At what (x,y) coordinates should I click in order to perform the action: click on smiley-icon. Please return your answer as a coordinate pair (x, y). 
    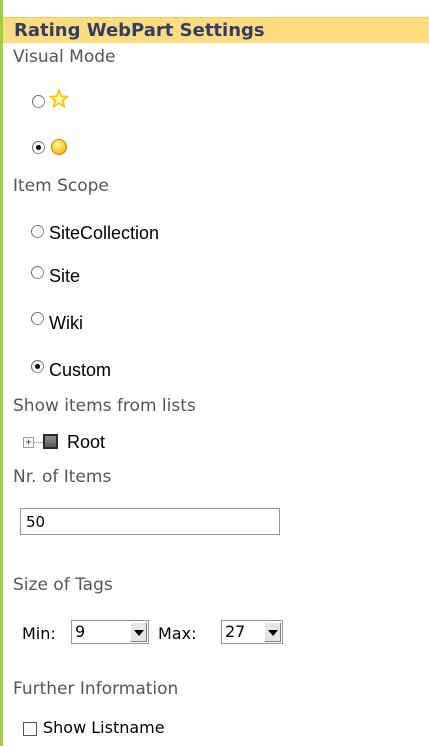
    Looking at the image, I should click on (59, 147).